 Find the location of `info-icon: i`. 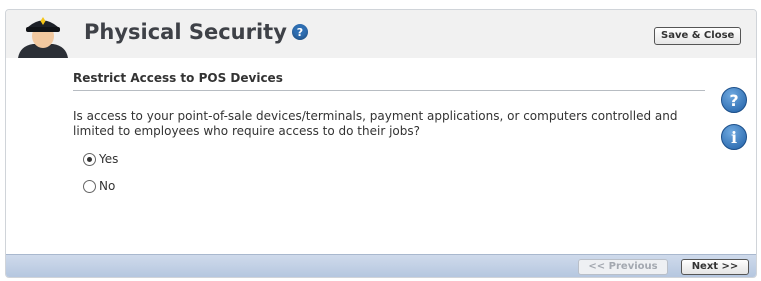

info-icon: i is located at coordinates (734, 137).